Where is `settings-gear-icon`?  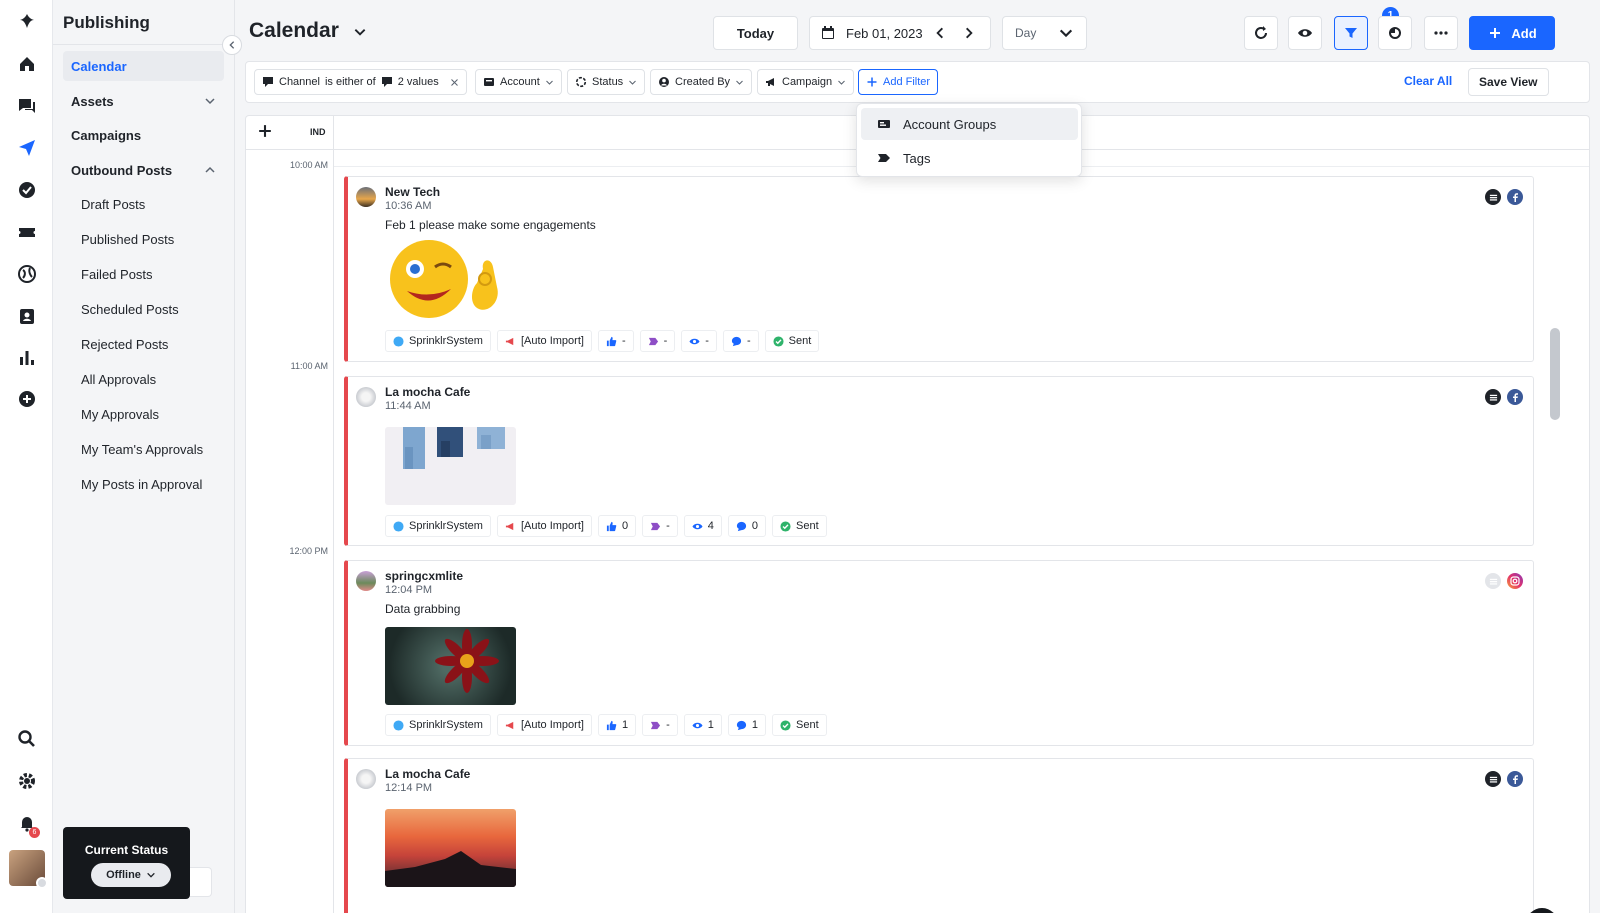
settings-gear-icon is located at coordinates (27, 781).